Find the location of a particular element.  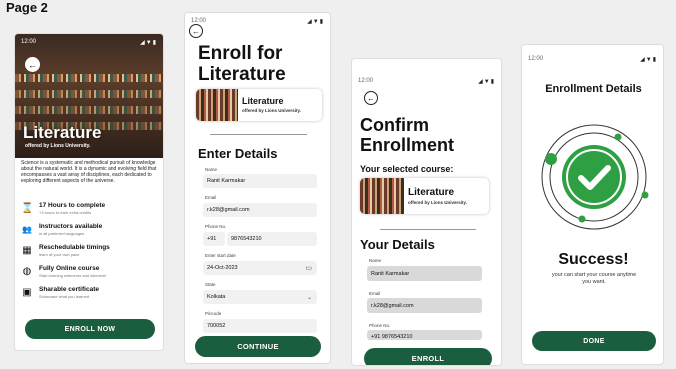

feature-sub: Start learning whenever and wherever is located at coordinates (73, 275).